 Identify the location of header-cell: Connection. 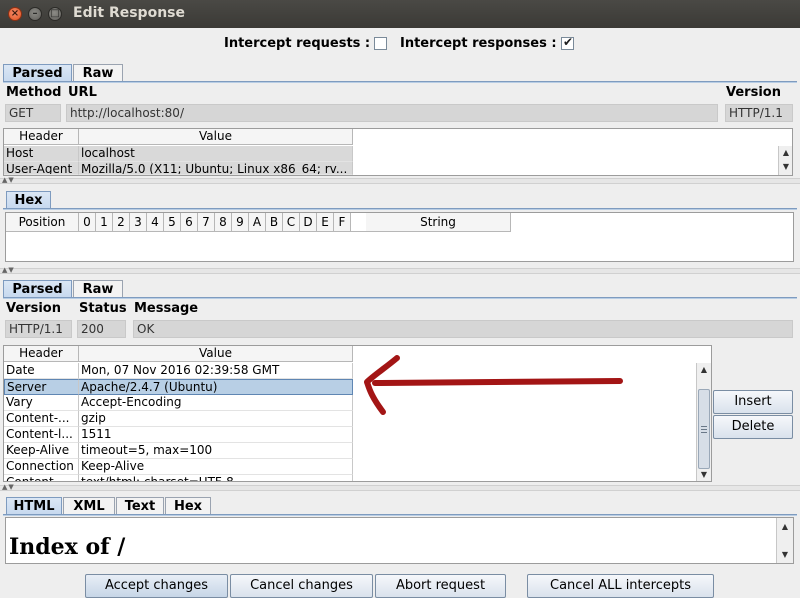
(41, 467).